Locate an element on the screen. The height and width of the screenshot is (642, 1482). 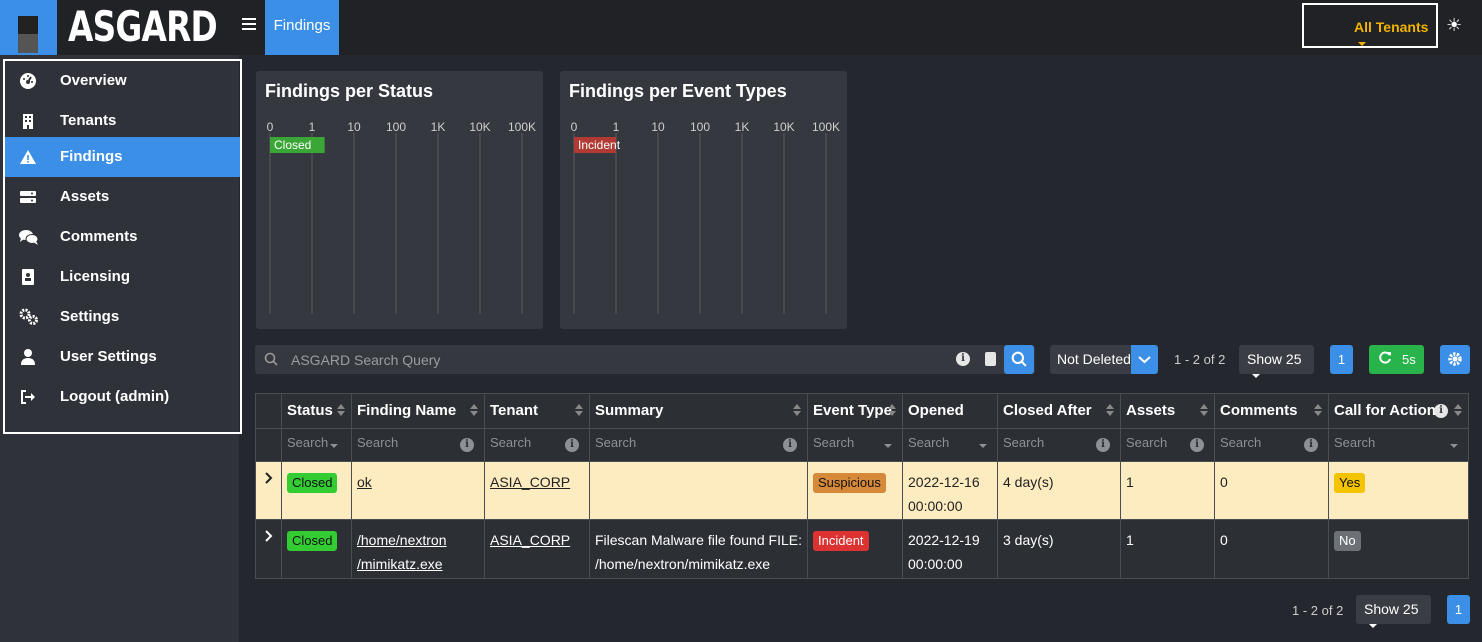
cell-event-type: Incident is located at coordinates (855, 549).